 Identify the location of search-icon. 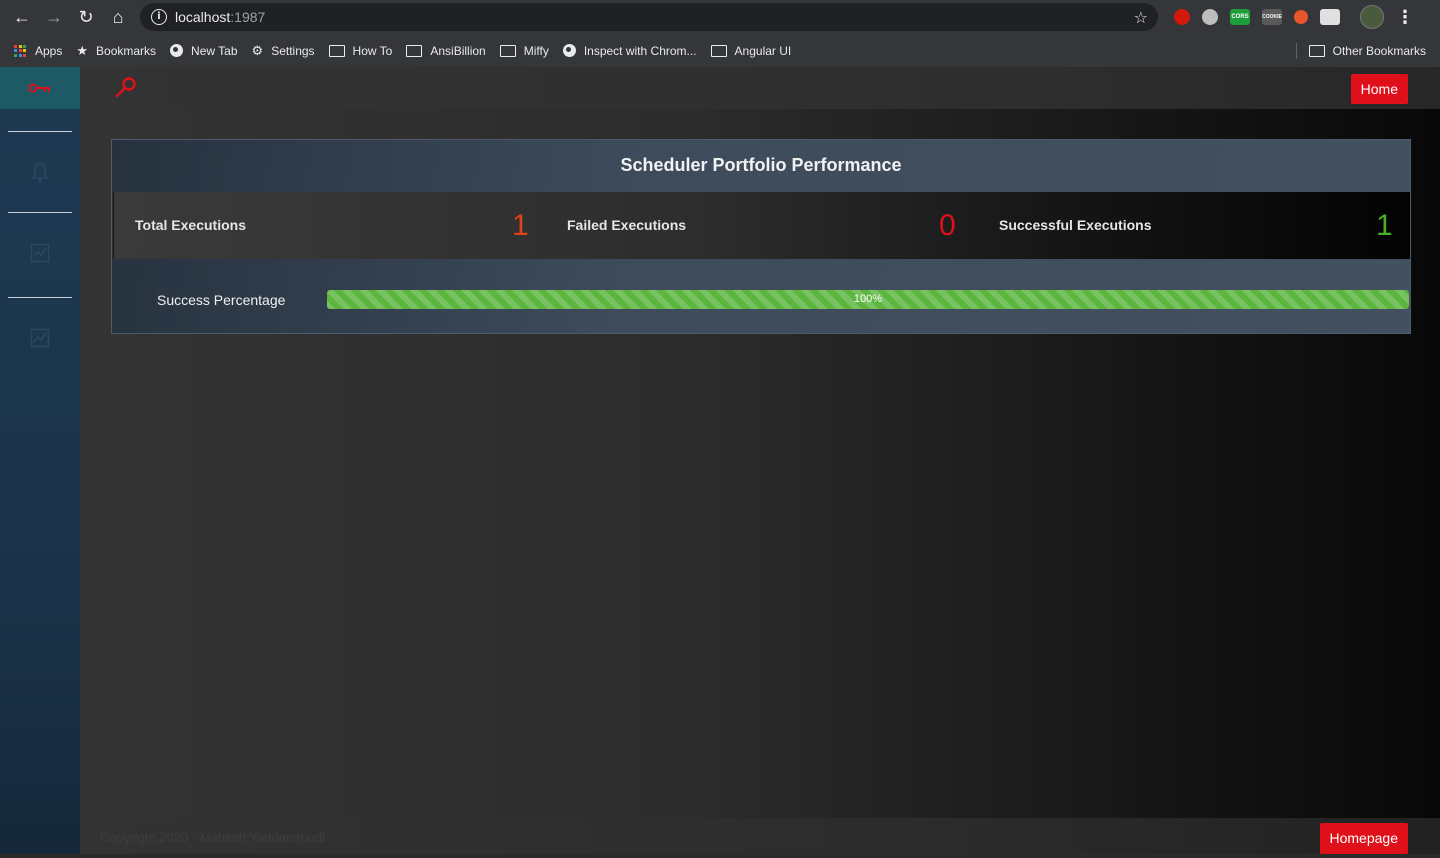
(126, 88).